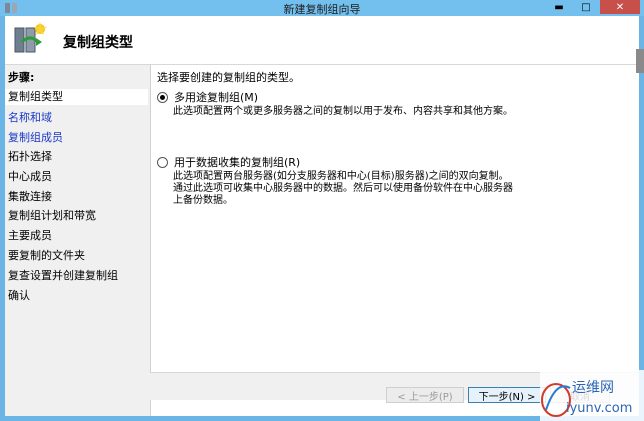  I want to click on multipurpose-option: 多用途复制组(M), so click(207, 97).